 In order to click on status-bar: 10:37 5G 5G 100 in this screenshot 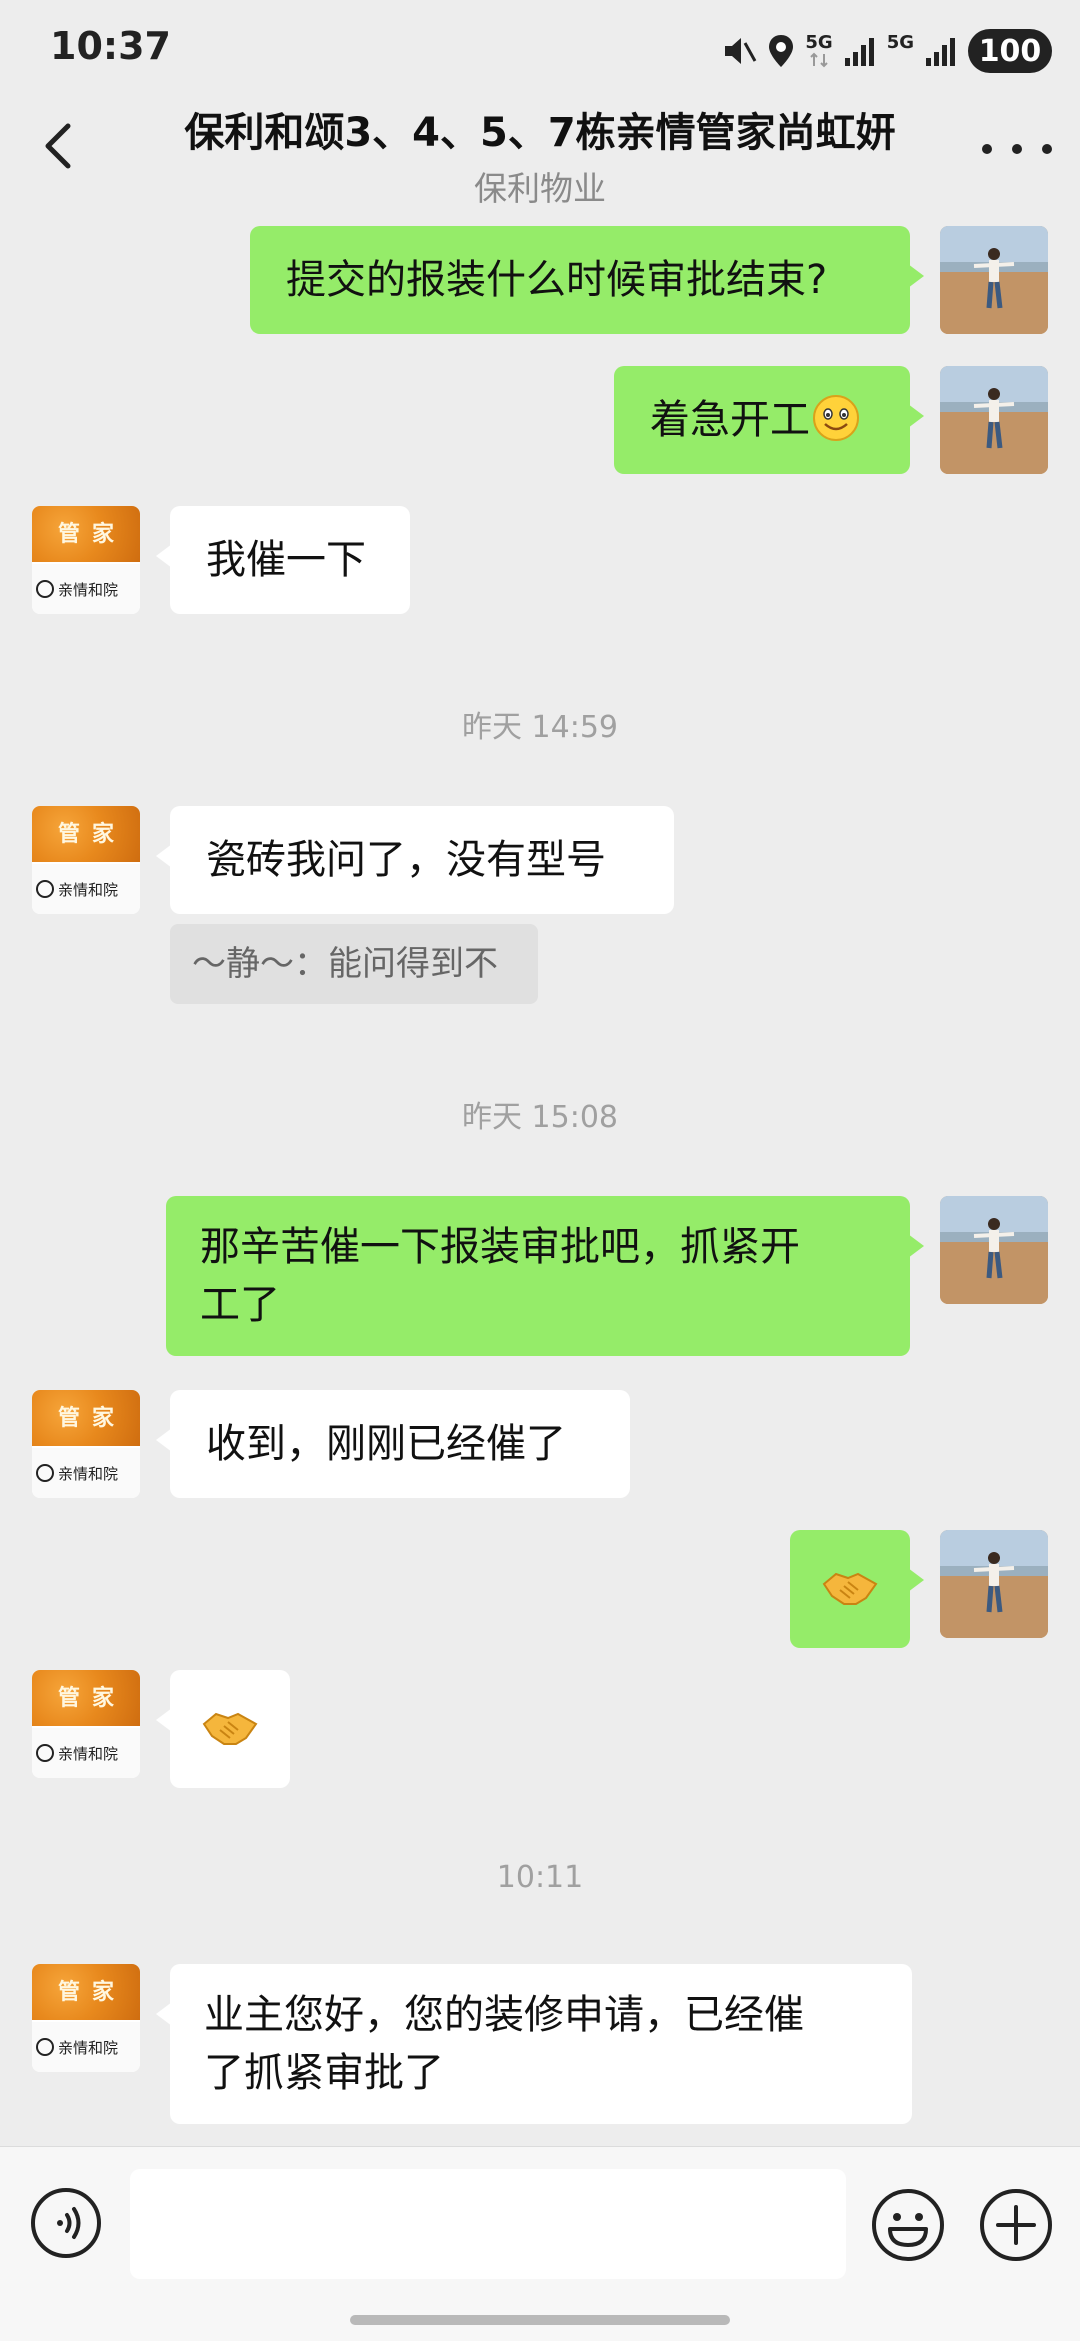, I will do `click(540, 48)`.